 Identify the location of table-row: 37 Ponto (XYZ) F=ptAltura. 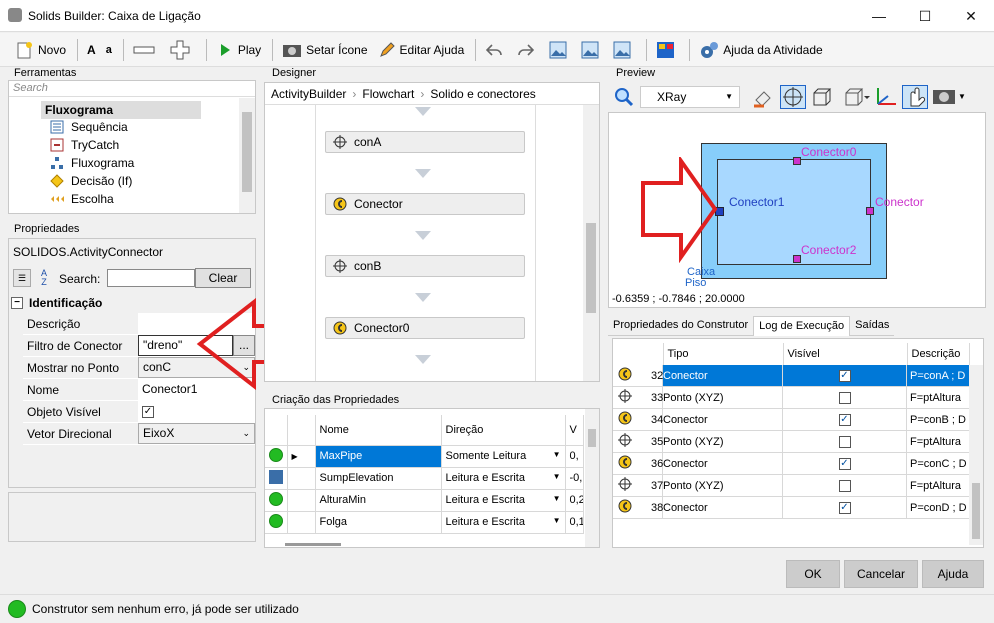
(791, 486).